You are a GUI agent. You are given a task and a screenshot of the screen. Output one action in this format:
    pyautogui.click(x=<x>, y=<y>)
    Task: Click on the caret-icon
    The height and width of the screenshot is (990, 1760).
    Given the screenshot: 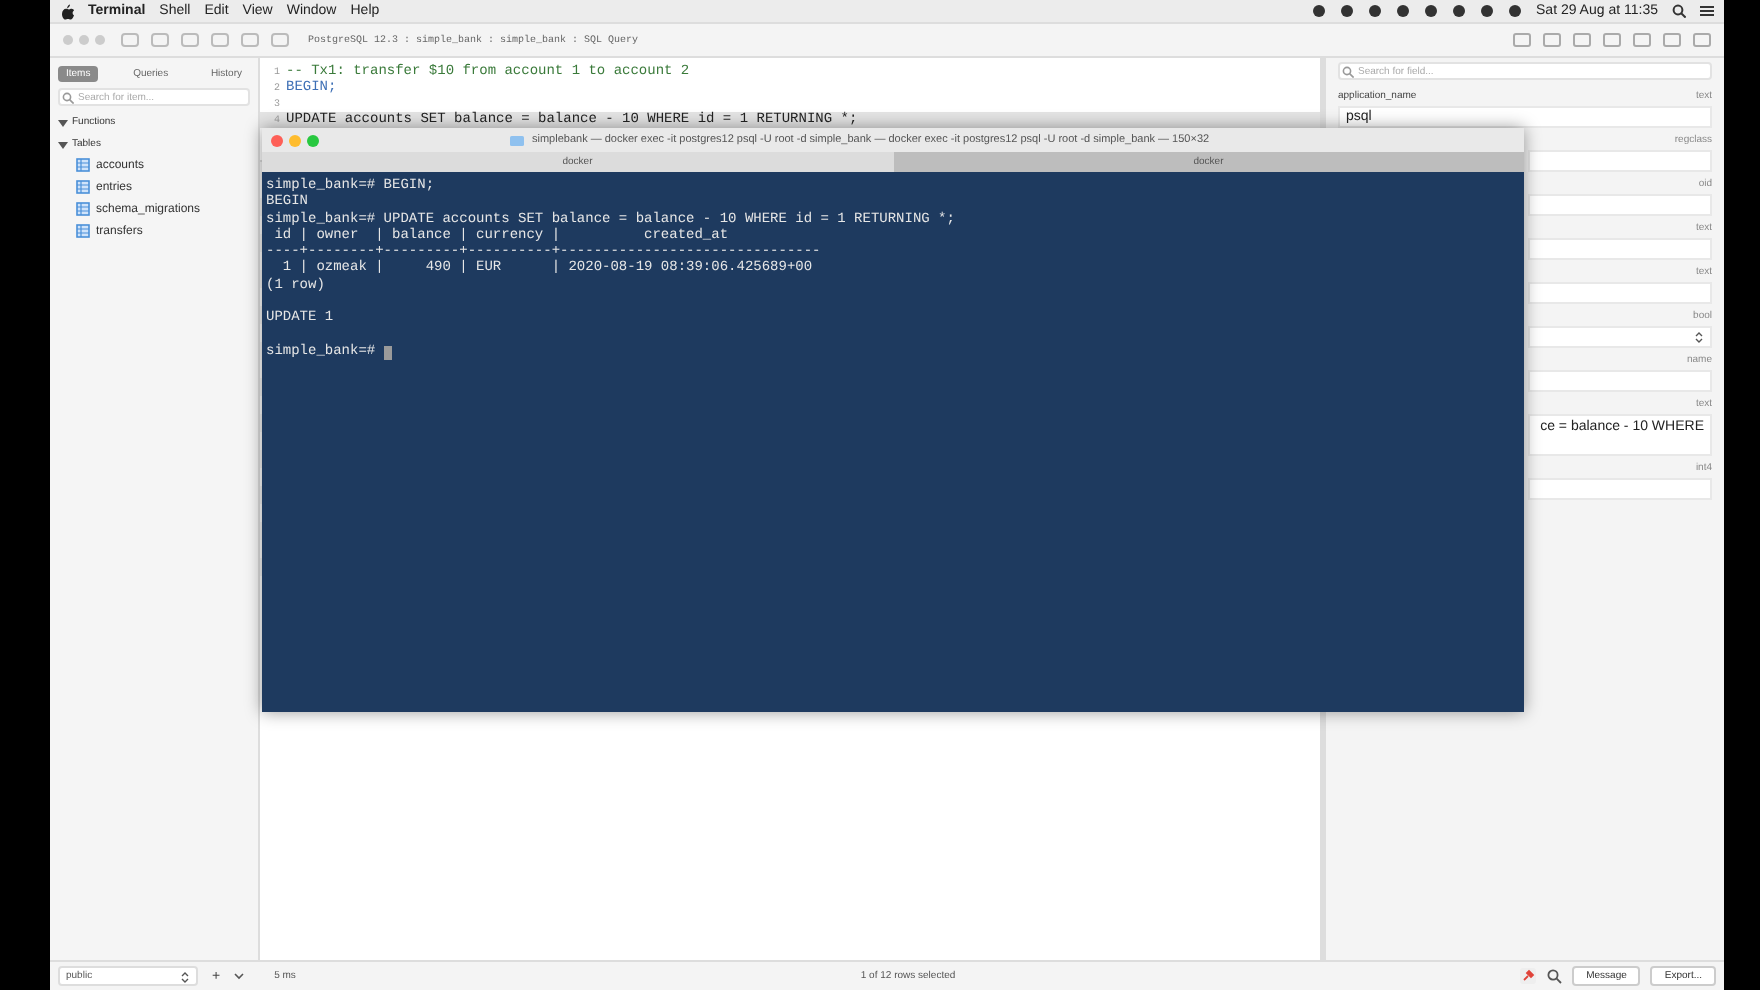 What is the action you would take?
    pyautogui.click(x=239, y=976)
    